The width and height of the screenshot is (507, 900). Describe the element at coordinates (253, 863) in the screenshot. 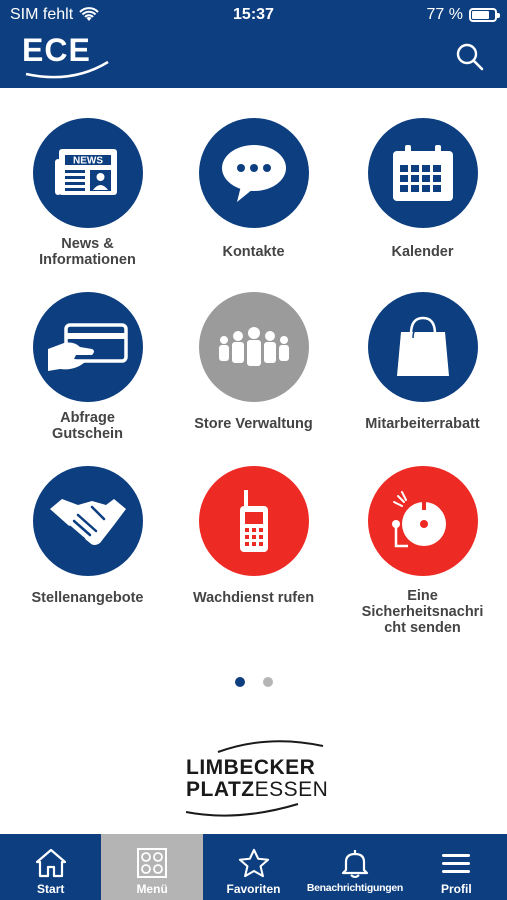

I see `star-icon` at that location.